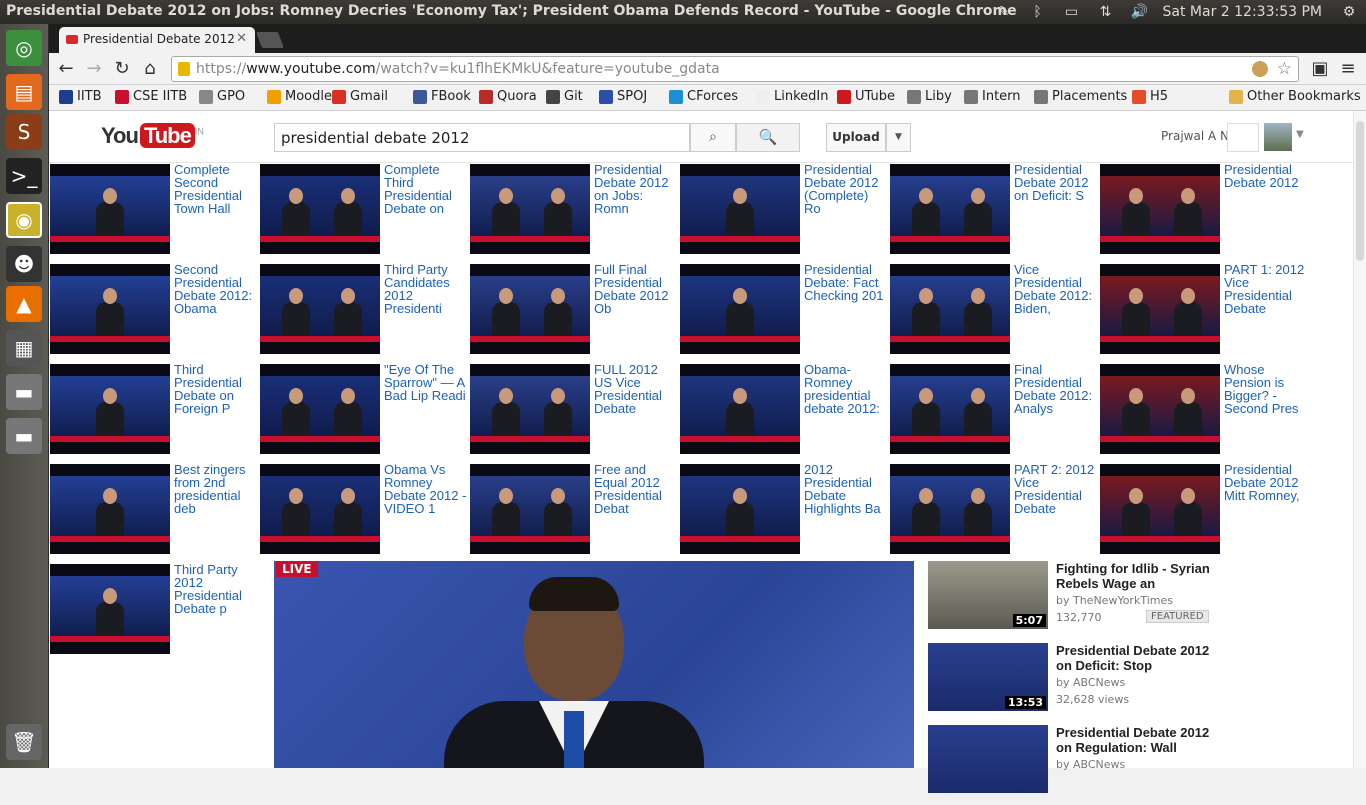 The width and height of the screenshot is (1366, 805). What do you see at coordinates (1349, 12) in the screenshot?
I see `user-session-icon: ⚙` at bounding box center [1349, 12].